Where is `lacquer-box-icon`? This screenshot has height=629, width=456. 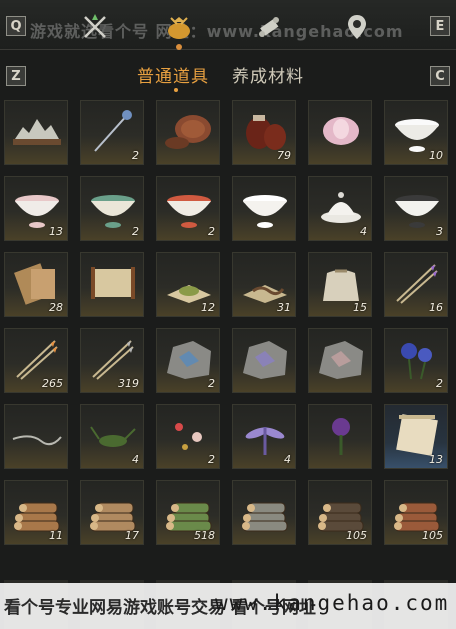 lacquer-box-icon is located at coordinates (189, 130).